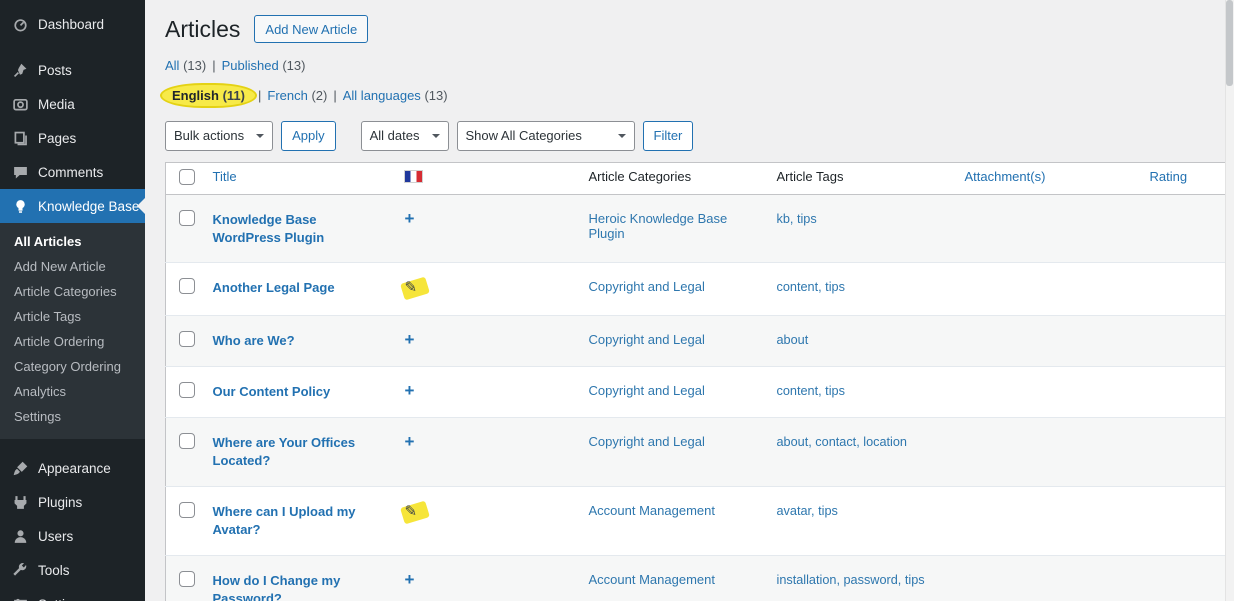 This screenshot has height=601, width=1234. What do you see at coordinates (72, 291) in the screenshot?
I see `sidebar-subitem-article-categories: Article Categories` at bounding box center [72, 291].